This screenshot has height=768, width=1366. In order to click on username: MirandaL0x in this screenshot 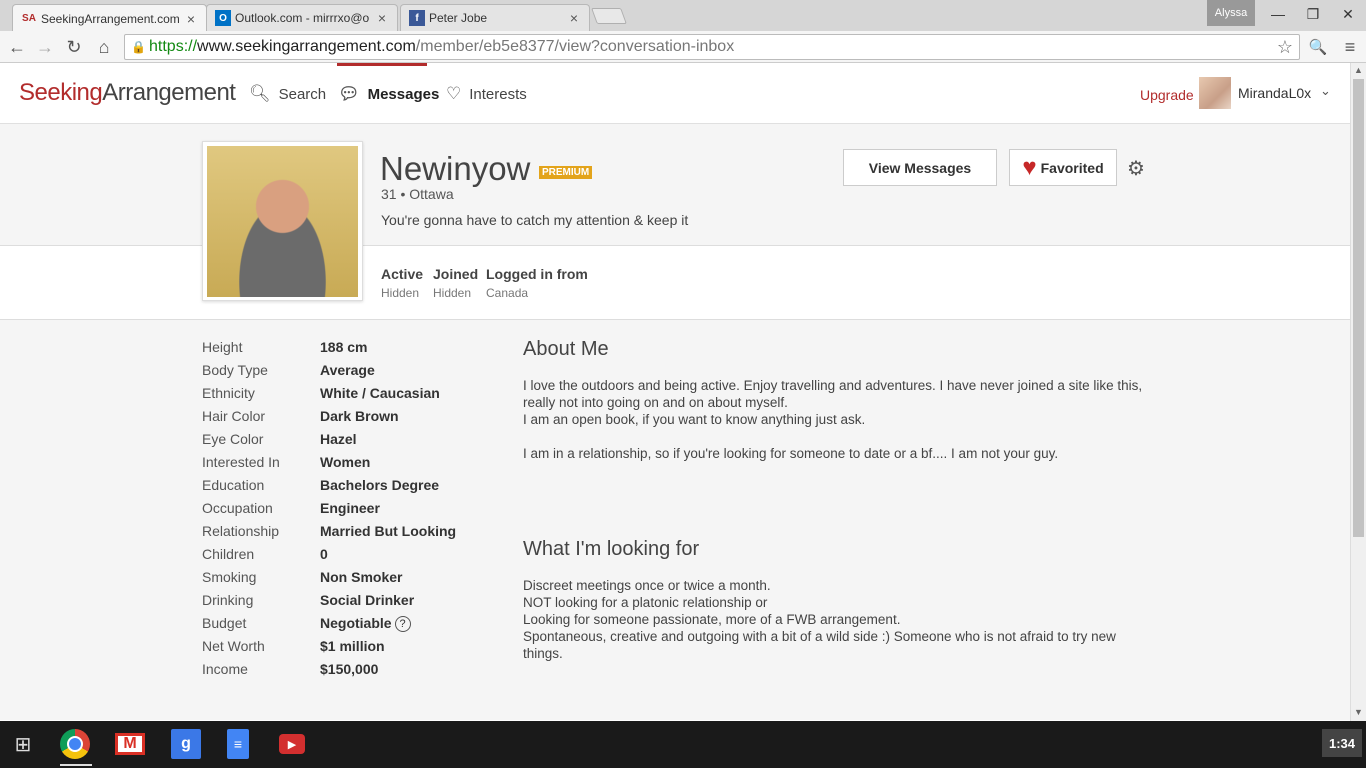, I will do `click(1274, 93)`.